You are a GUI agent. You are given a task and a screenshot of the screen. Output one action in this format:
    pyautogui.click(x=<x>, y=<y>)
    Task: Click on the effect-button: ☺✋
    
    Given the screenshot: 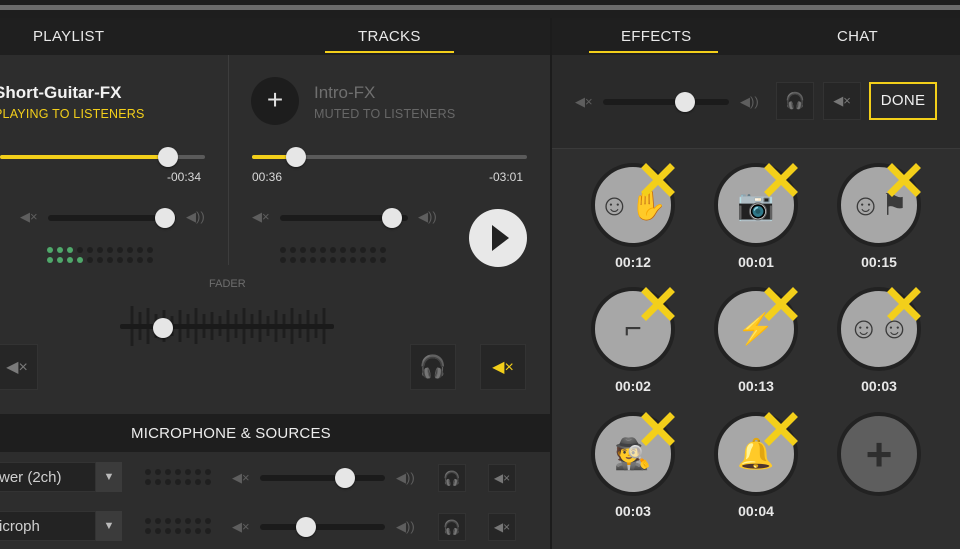 What is the action you would take?
    pyautogui.click(x=633, y=205)
    